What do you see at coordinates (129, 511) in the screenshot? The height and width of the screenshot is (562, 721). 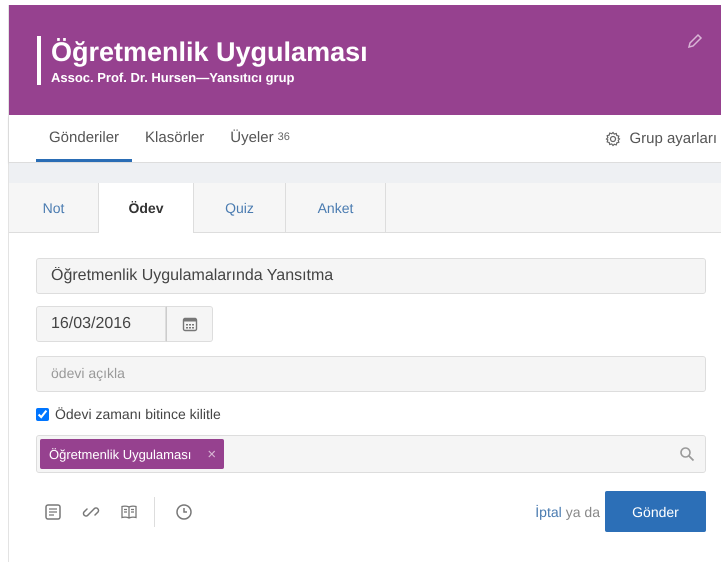 I see `book-icon` at bounding box center [129, 511].